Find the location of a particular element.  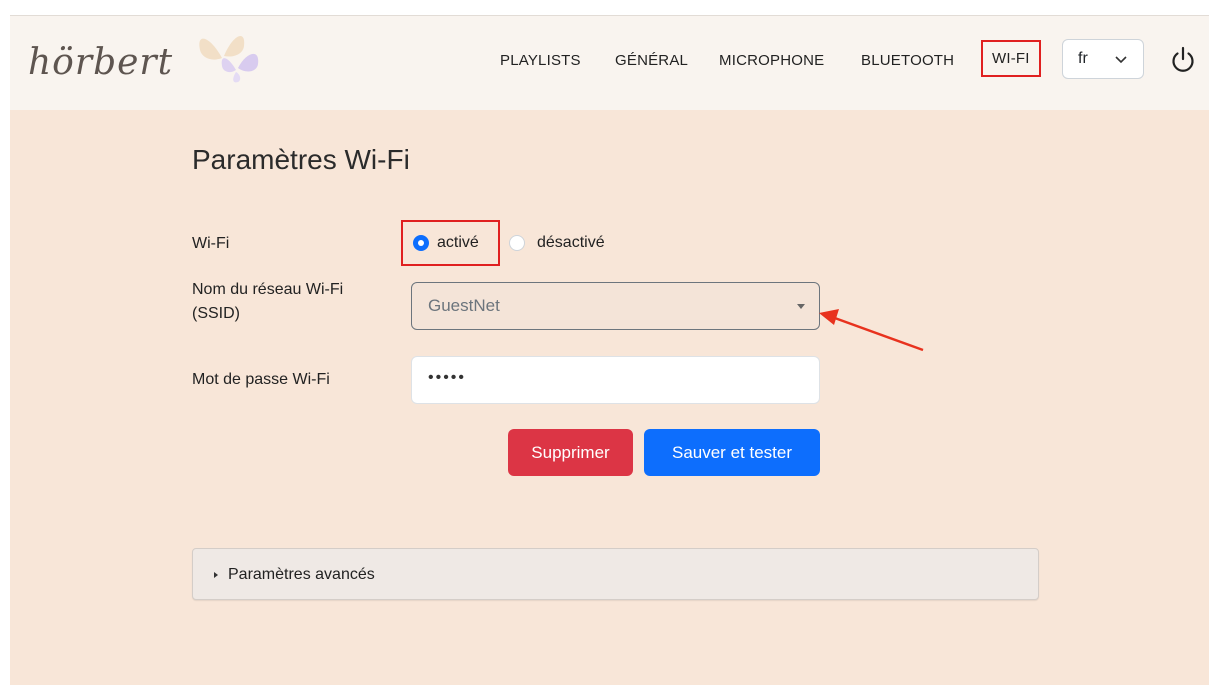

wifi-off-radio is located at coordinates (517, 243).